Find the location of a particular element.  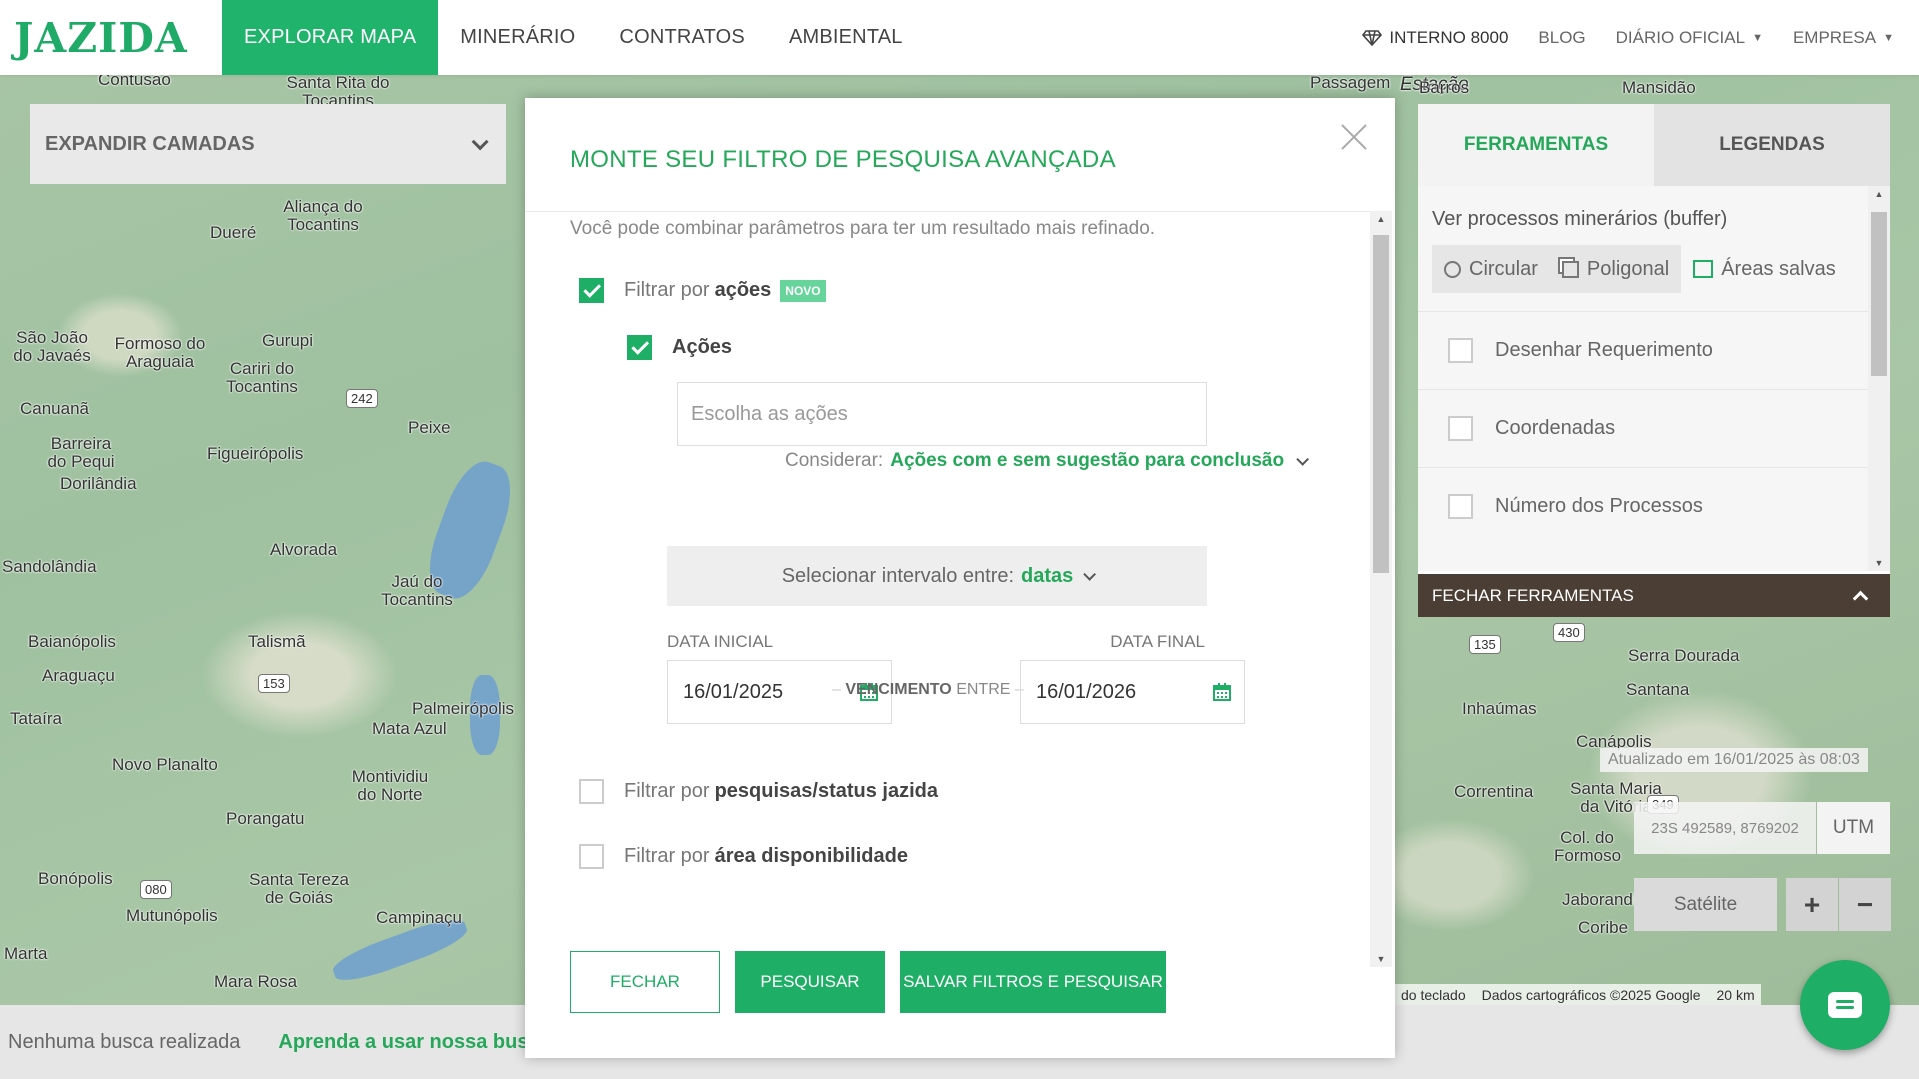

nav-interno: INTERNO 8000 is located at coordinates (1435, 38).